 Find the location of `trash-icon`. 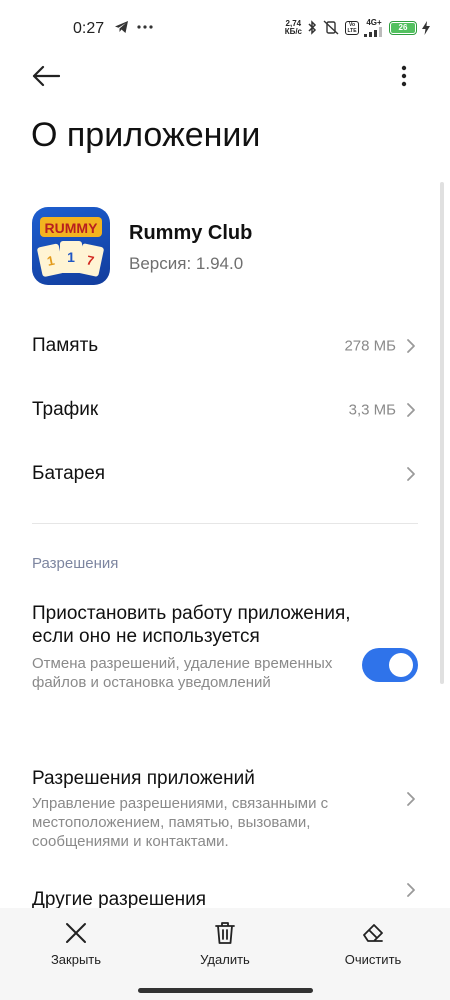

trash-icon is located at coordinates (225, 933).